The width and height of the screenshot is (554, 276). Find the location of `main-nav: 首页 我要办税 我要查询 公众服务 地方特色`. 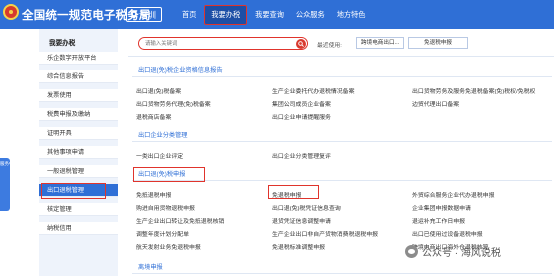

main-nav: 首页 我要办税 我要查询 公众服务 地方特色 is located at coordinates (273, 14).